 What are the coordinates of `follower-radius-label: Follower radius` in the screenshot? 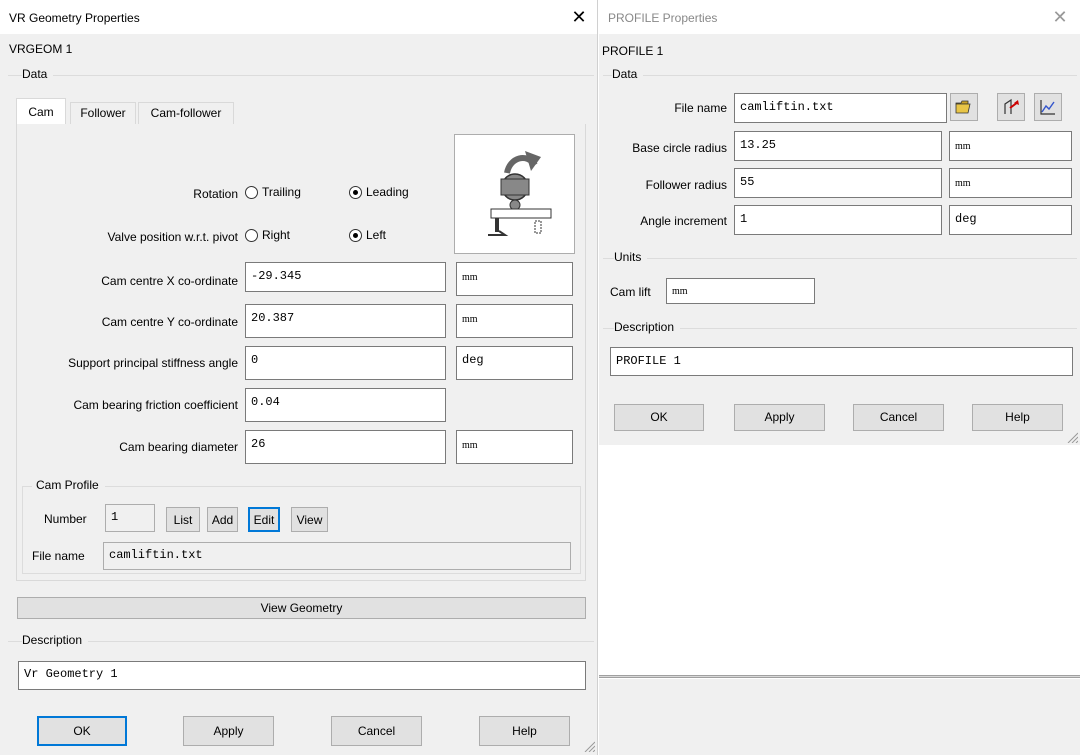 It's located at (686, 185).